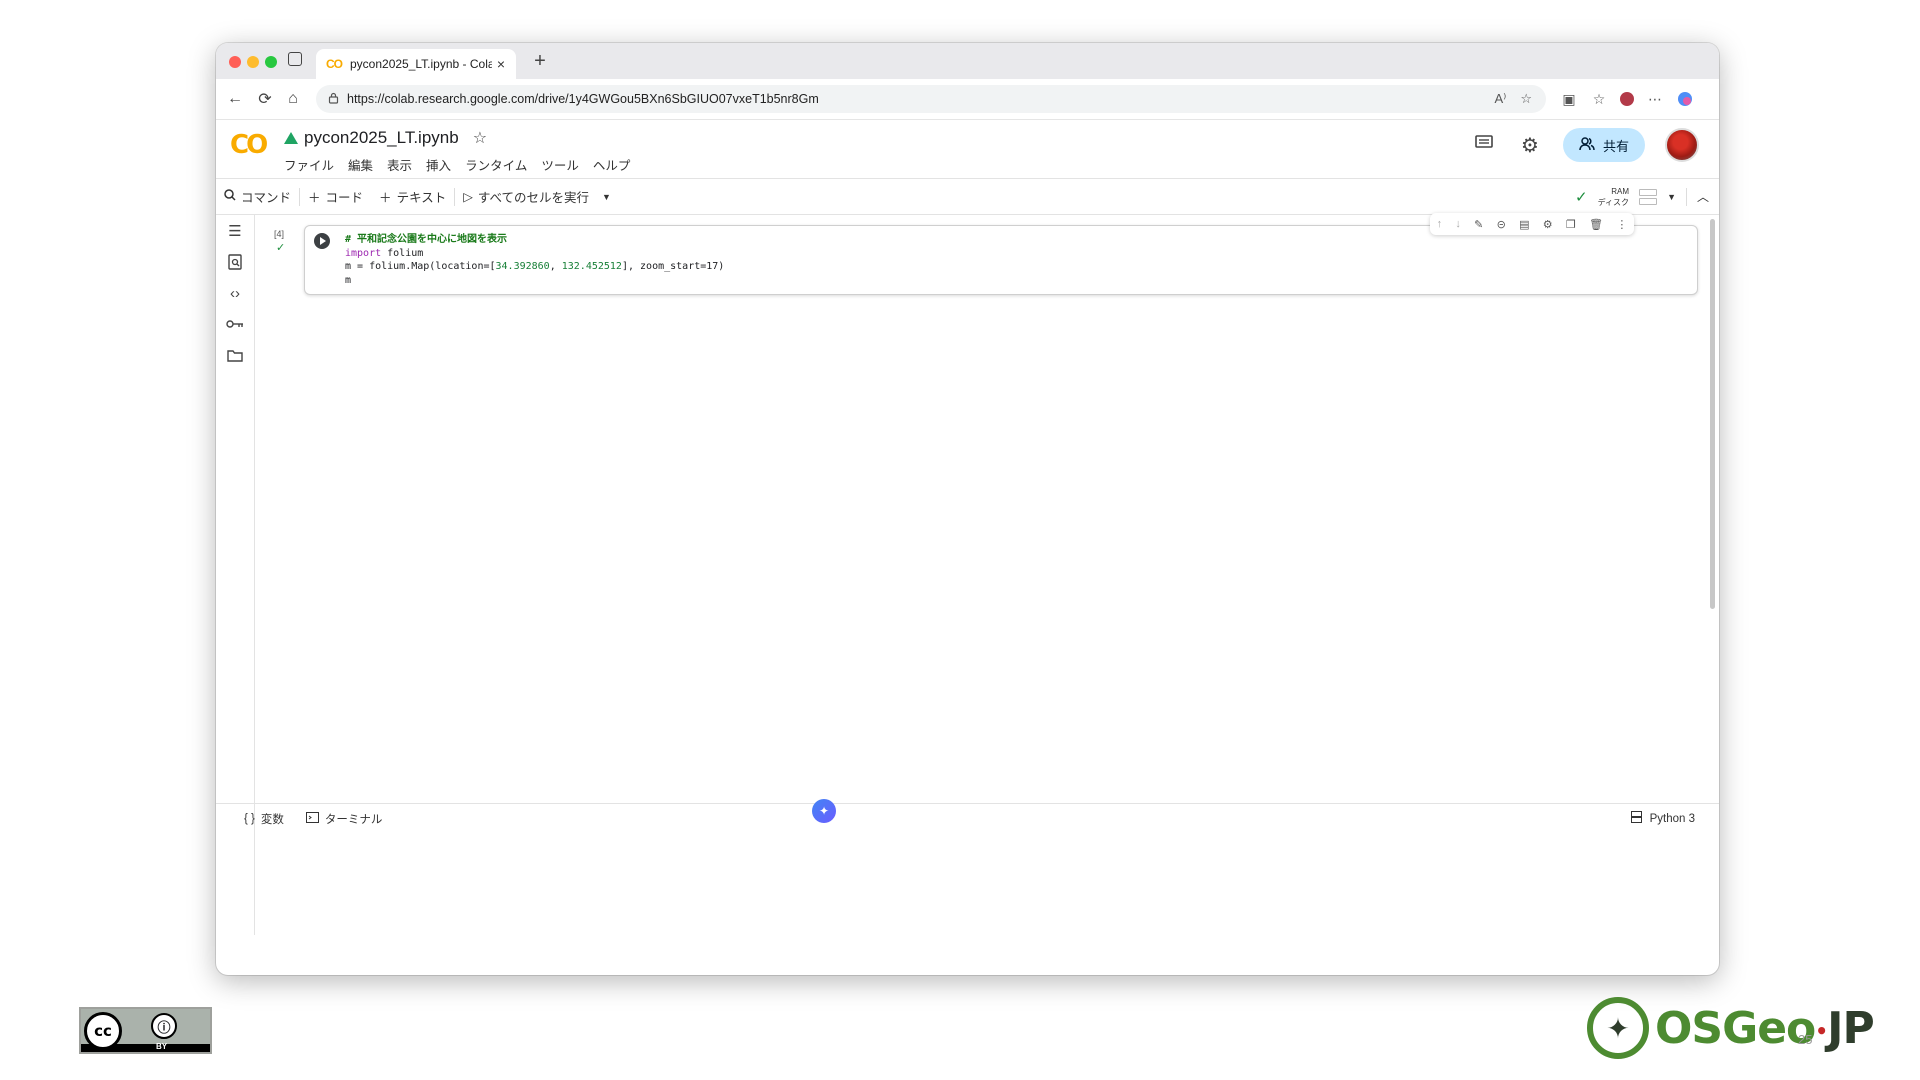 The height and width of the screenshot is (1080, 1920). What do you see at coordinates (533, 198) in the screenshot?
I see `run-all-label: すべてのセルを実行` at bounding box center [533, 198].